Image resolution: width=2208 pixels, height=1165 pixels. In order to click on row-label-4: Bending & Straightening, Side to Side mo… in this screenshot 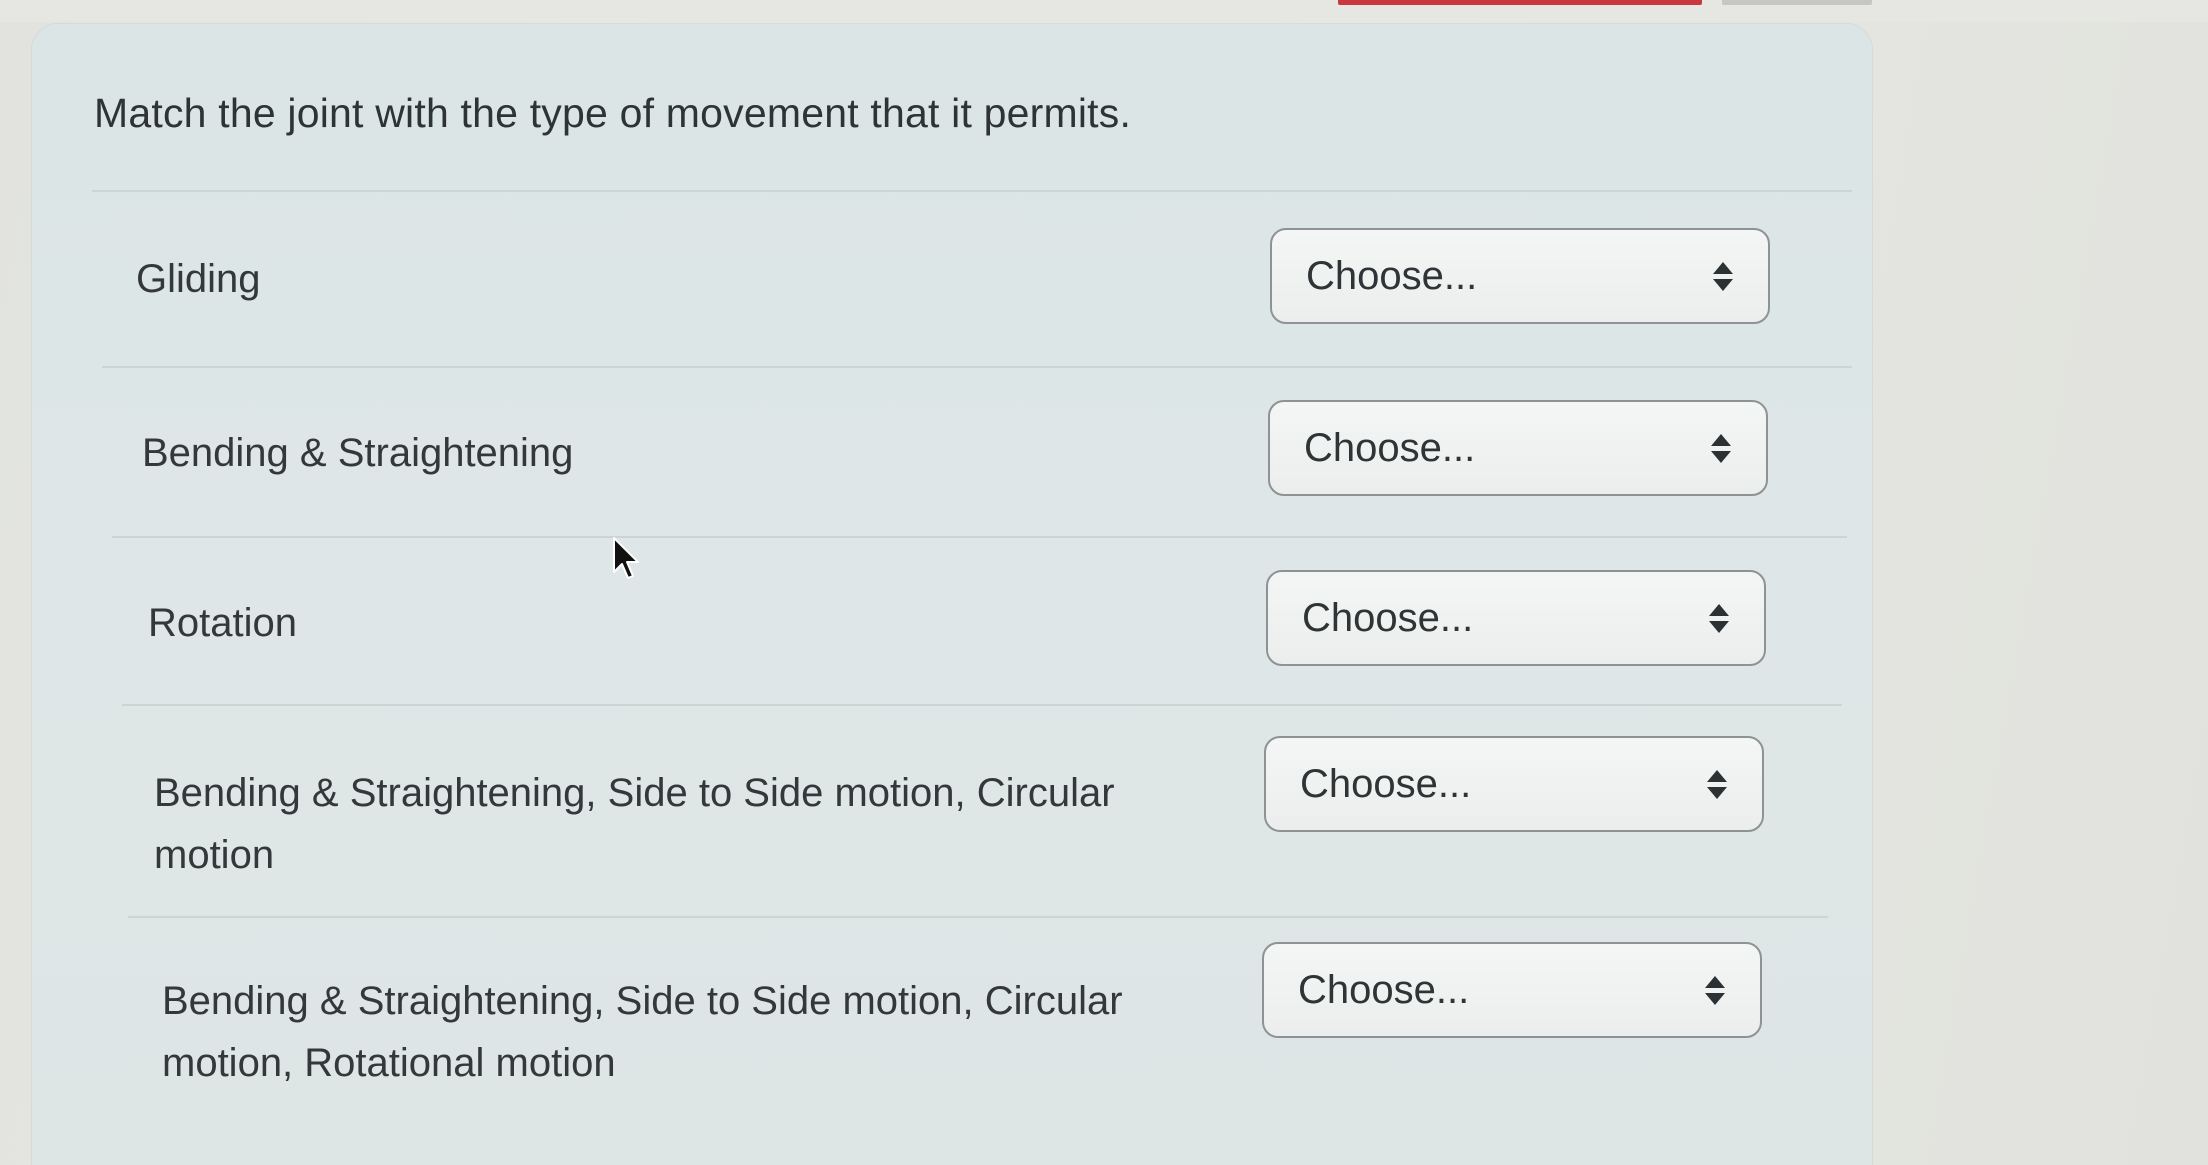, I will do `click(634, 824)`.